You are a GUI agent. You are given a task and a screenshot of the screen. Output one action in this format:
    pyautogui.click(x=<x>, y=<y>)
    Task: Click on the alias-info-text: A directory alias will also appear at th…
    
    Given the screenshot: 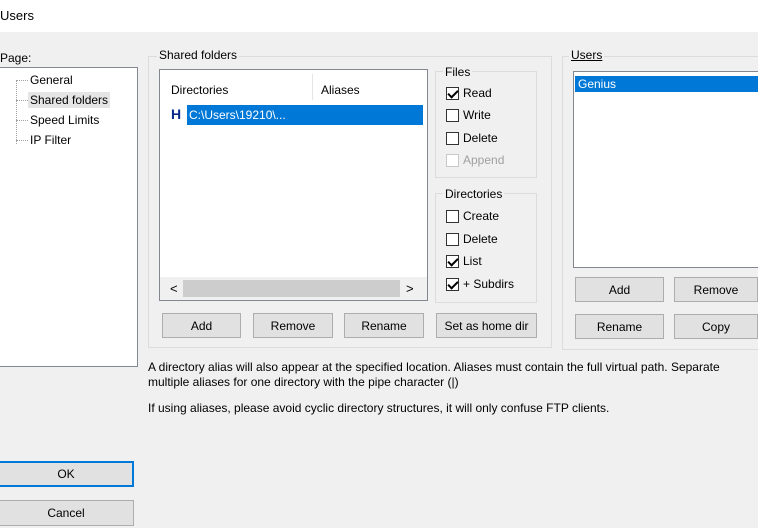 What is the action you would take?
    pyautogui.click(x=434, y=374)
    